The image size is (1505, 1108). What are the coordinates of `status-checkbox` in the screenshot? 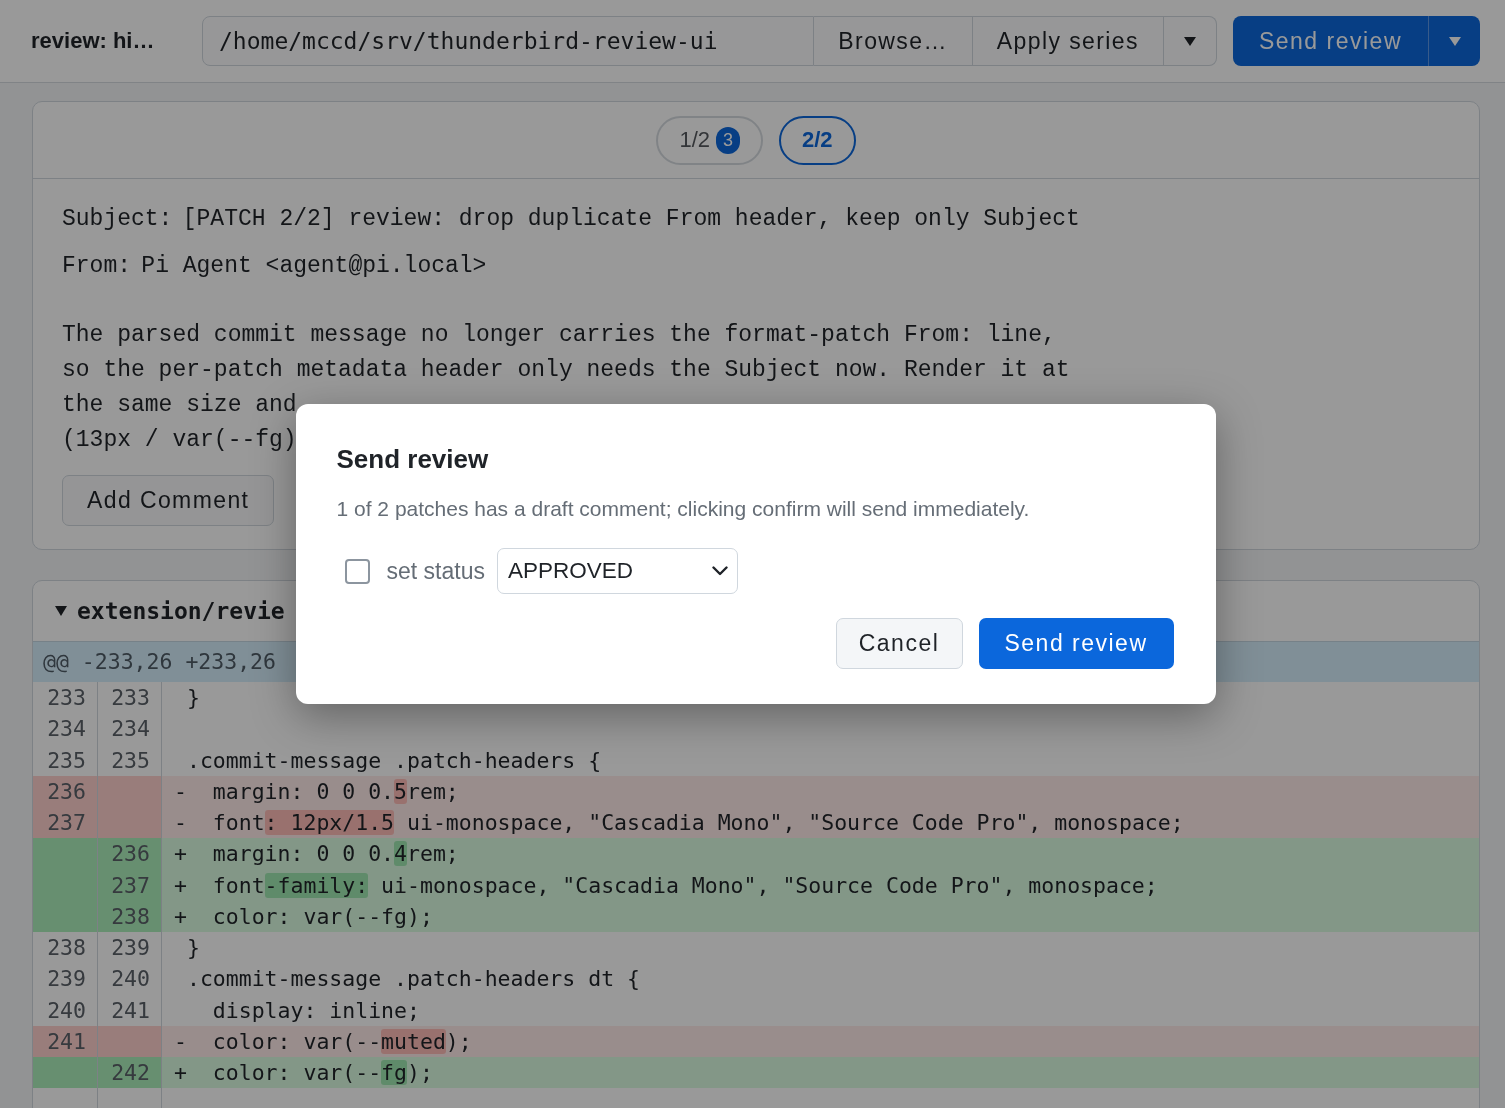 It's located at (357, 571).